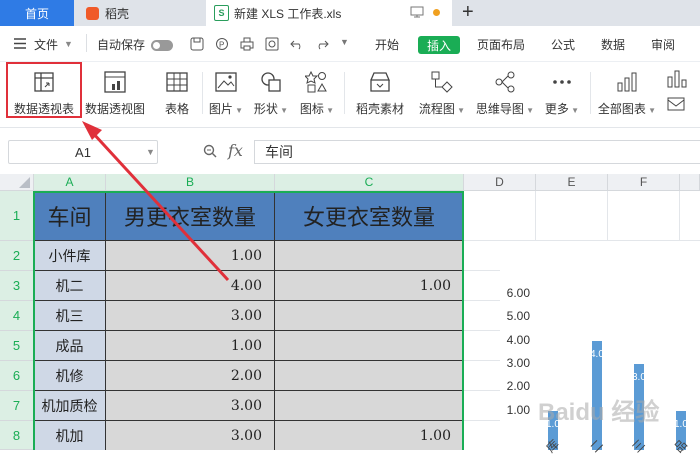 Image resolution: width=700 pixels, height=456 pixels. What do you see at coordinates (92, 130) in the screenshot?
I see `arrow-head` at bounding box center [92, 130].